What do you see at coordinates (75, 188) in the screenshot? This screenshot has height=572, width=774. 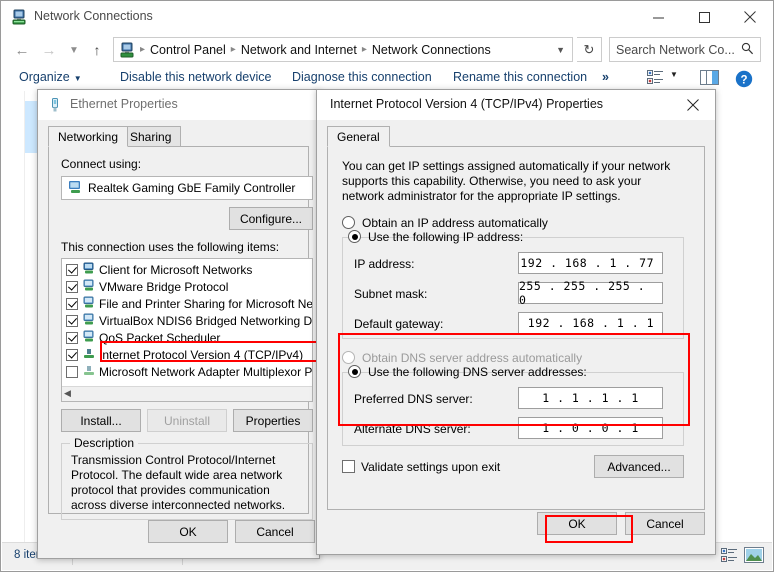 I see `network-adapter-icon` at bounding box center [75, 188].